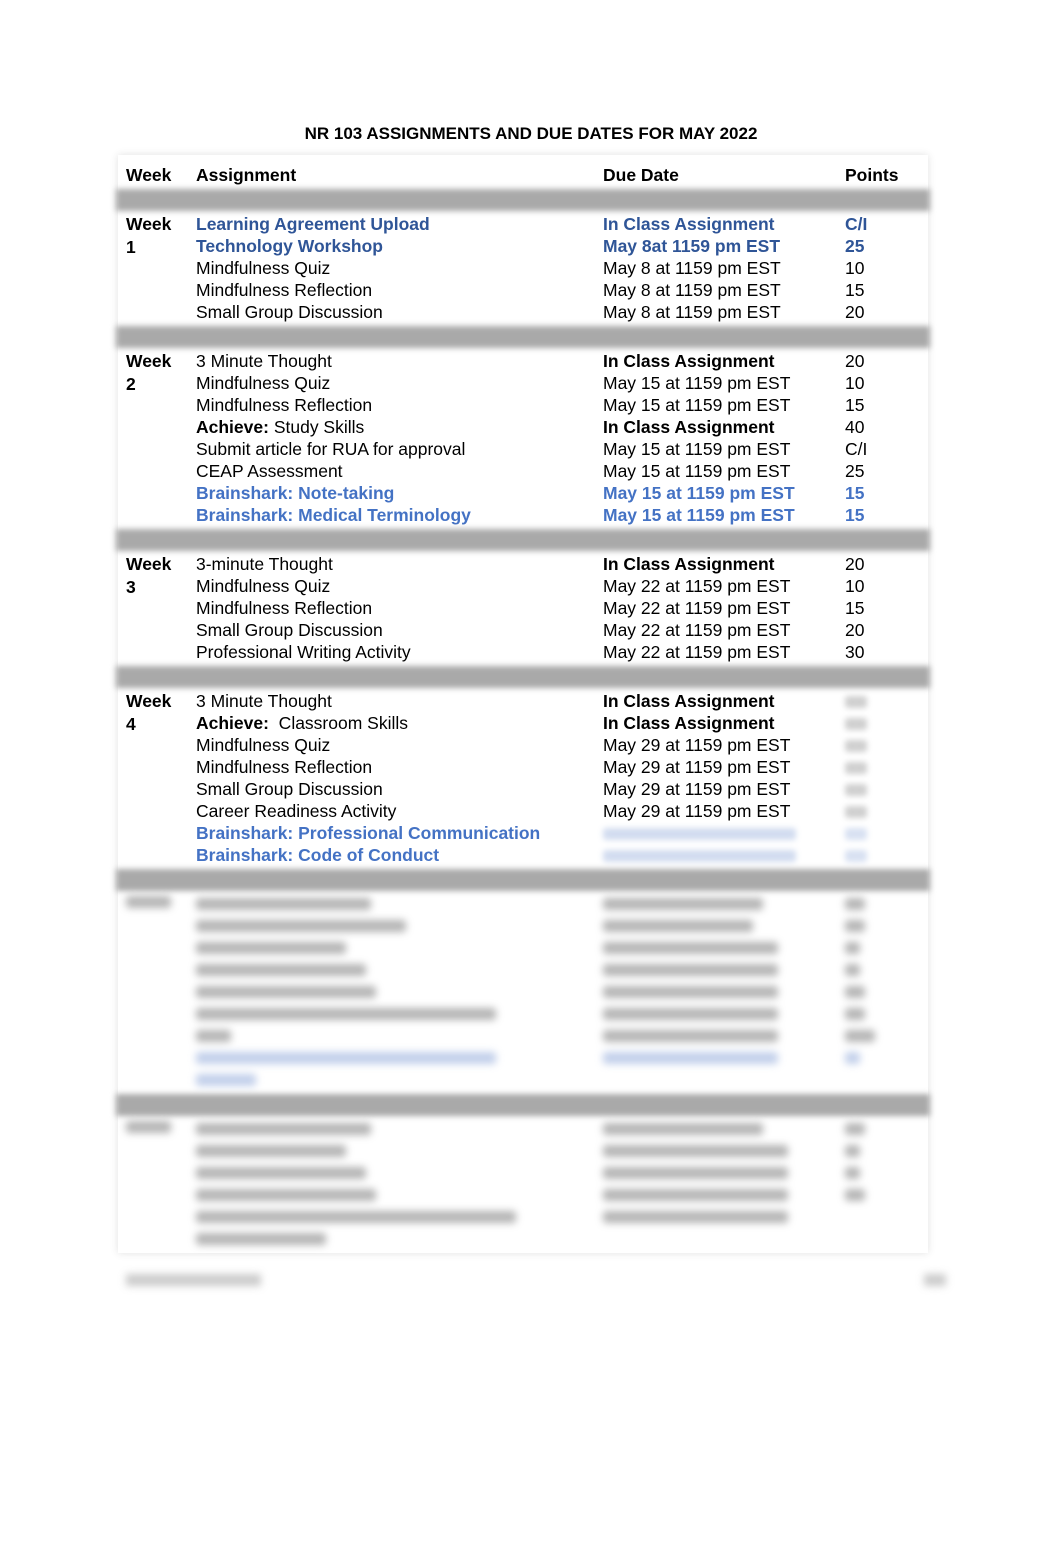  Describe the element at coordinates (264, 564) in the screenshot. I see `assignment-cell: 3-minute Thought` at that location.